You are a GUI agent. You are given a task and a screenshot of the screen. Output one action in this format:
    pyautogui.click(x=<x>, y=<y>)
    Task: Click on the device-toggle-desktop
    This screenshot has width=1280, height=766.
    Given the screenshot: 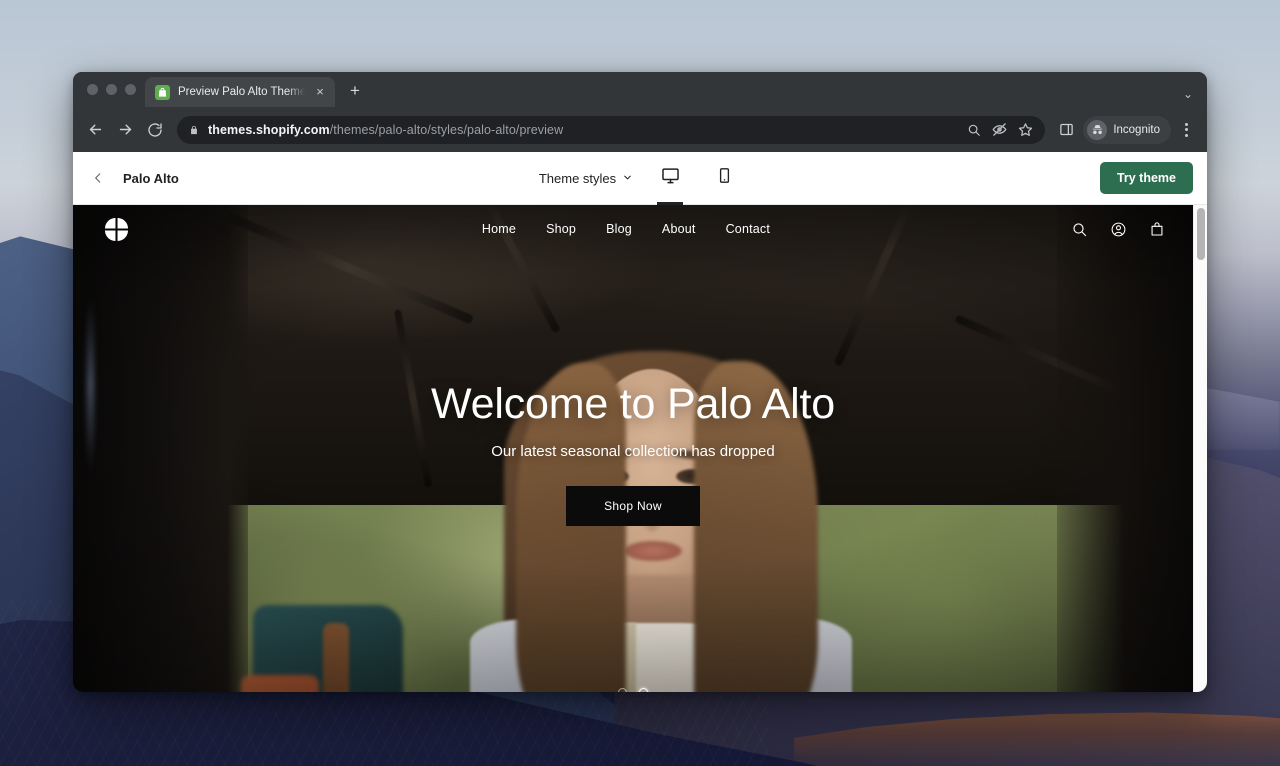 What is the action you would take?
    pyautogui.click(x=670, y=178)
    